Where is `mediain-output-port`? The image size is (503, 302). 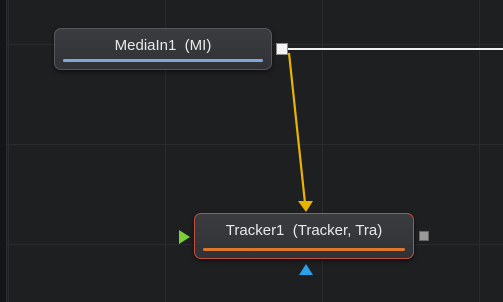 mediain-output-port is located at coordinates (282, 49).